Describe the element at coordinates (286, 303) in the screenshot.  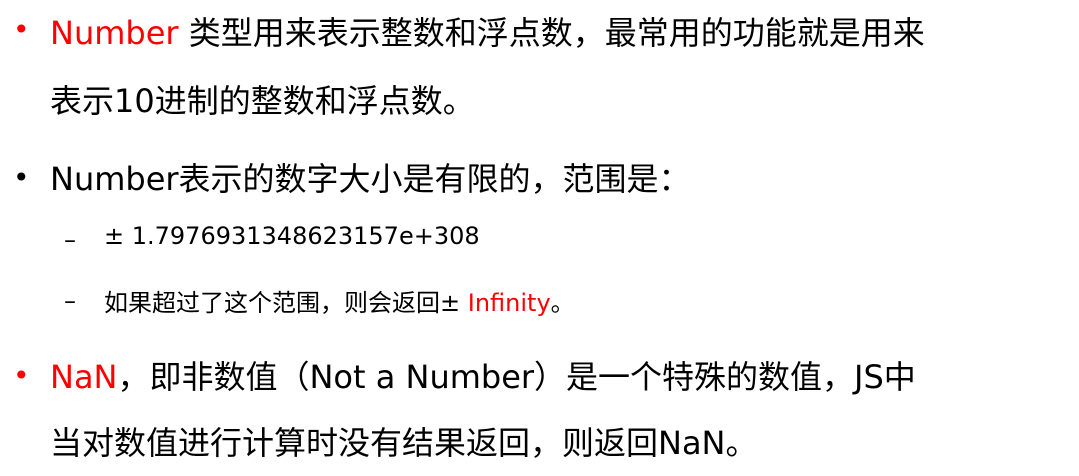
I see `sub-text-before: 如果超过了这个范围，则会返回±` at that location.